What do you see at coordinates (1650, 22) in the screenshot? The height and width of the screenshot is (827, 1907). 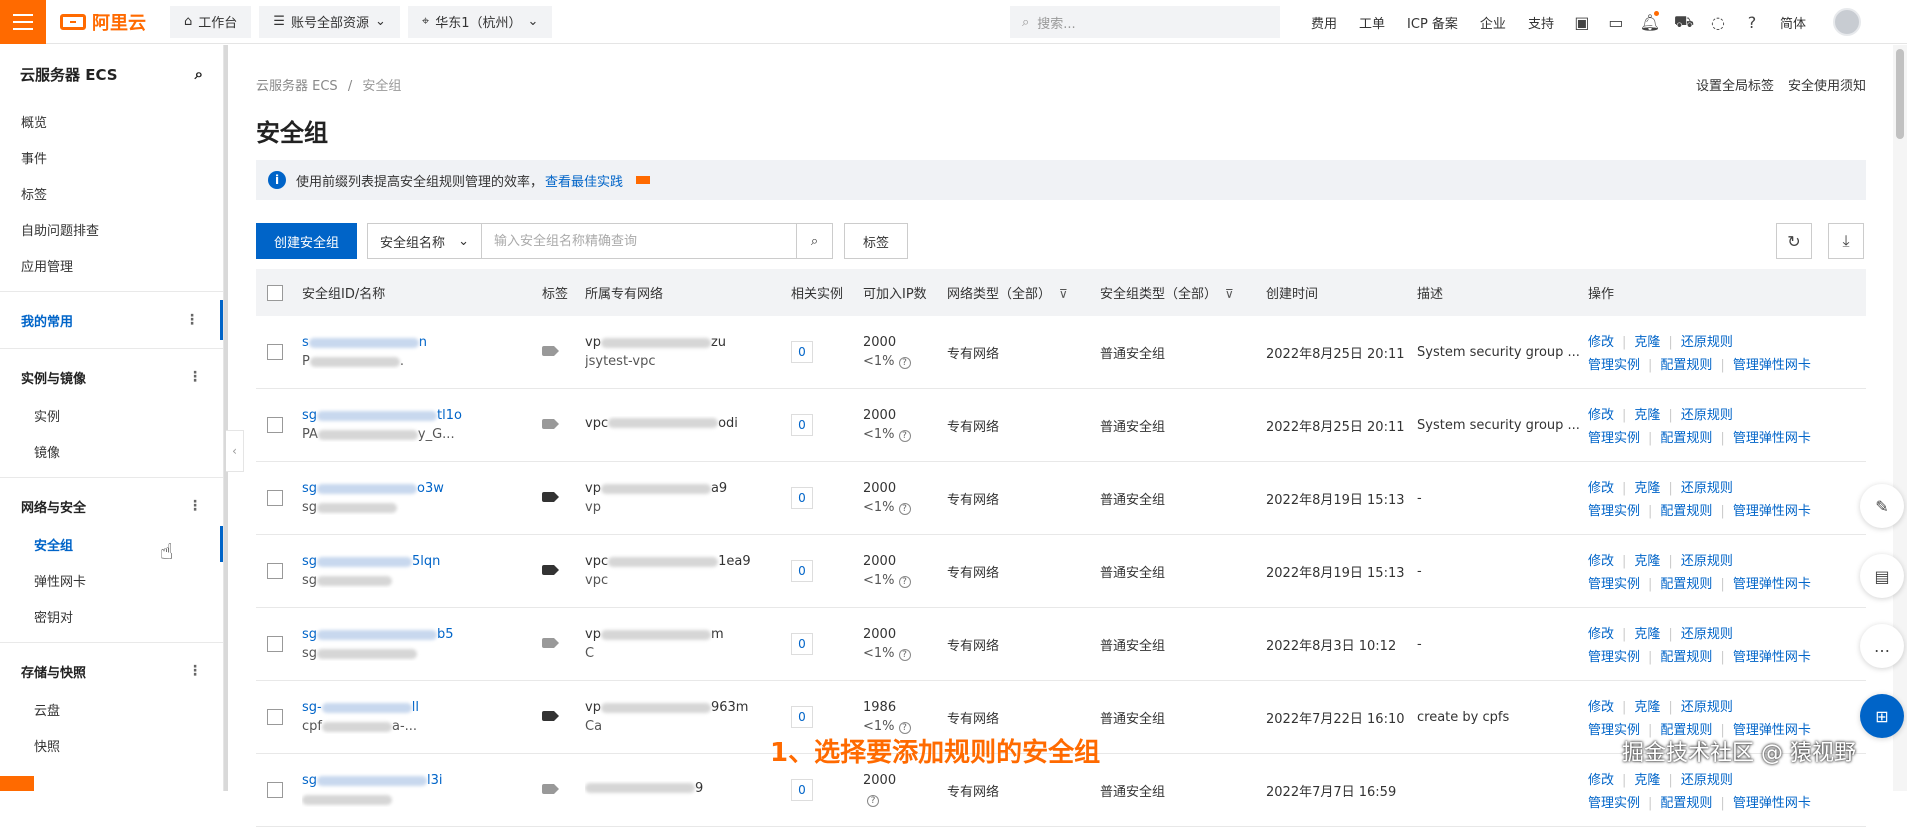 I see `bell-icon: 🔔︎` at bounding box center [1650, 22].